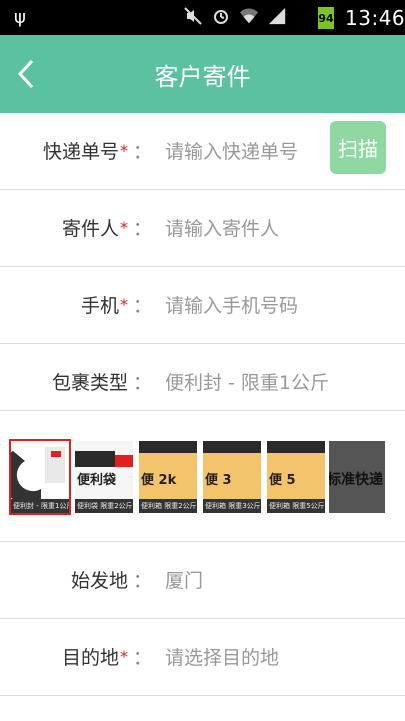  I want to click on package-type-label: 包裹类型, so click(89, 383).